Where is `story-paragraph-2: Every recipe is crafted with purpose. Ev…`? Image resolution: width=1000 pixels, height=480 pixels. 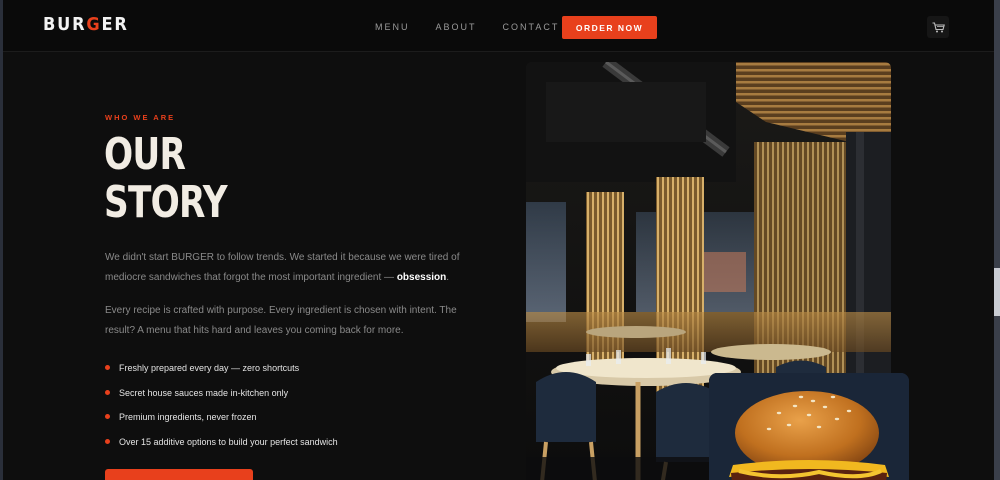
story-paragraph-2: Every recipe is crafted with purpose. Ev… is located at coordinates (281, 320).